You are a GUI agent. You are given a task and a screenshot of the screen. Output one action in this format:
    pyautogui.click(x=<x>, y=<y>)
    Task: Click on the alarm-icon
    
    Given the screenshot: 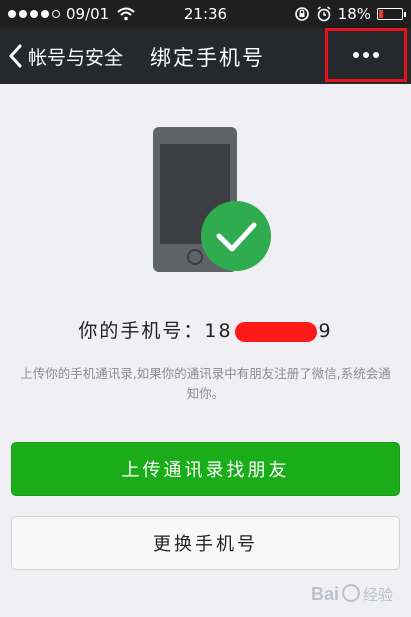 What is the action you would take?
    pyautogui.click(x=324, y=14)
    